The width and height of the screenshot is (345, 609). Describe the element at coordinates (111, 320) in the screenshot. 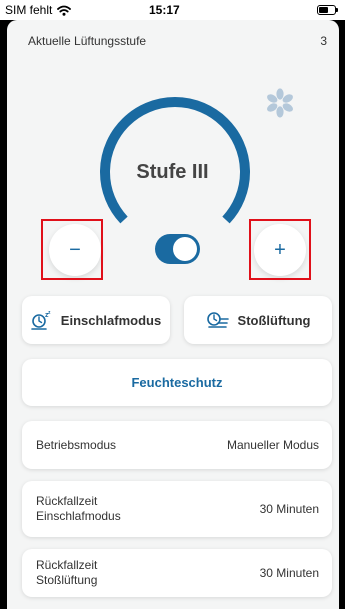

I see `sleep-mode-label: Einschlafmodus` at that location.